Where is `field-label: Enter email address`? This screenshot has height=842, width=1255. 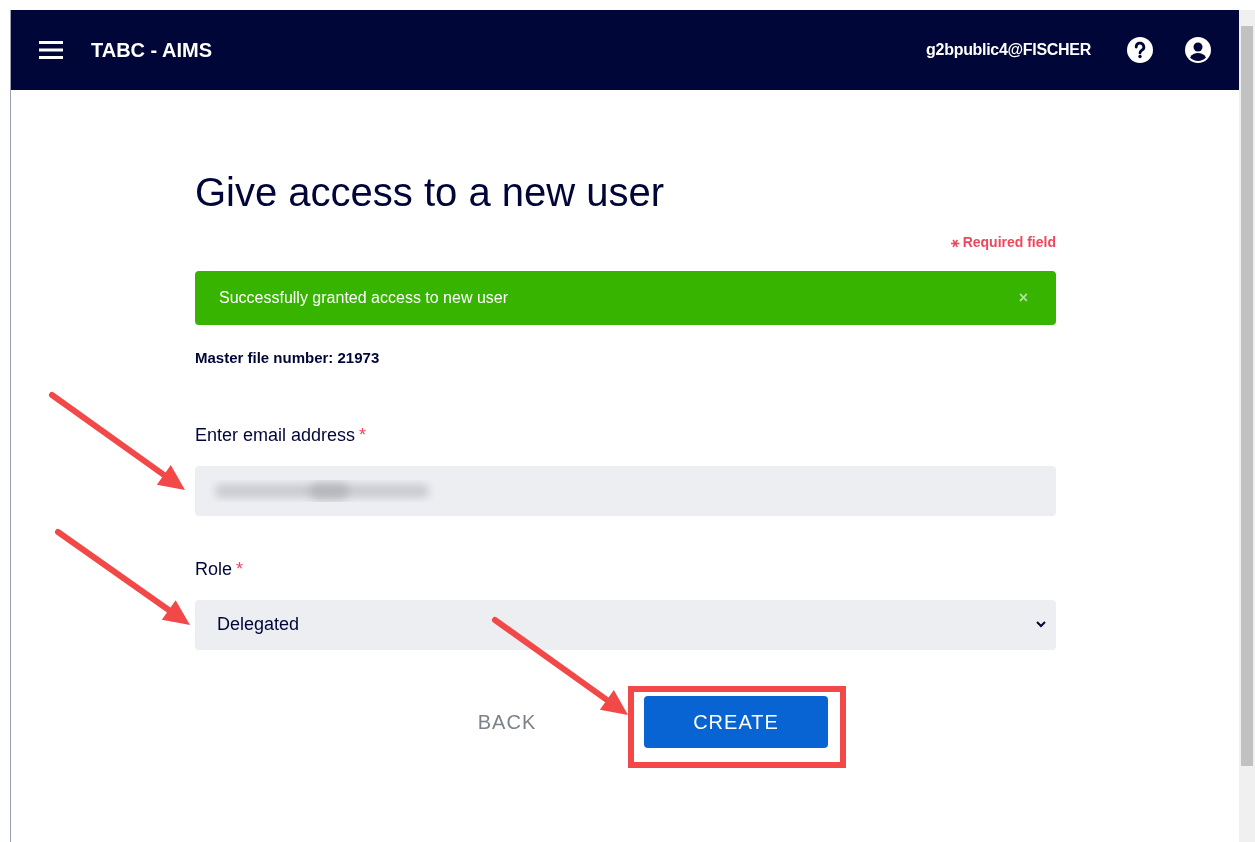
field-label: Enter email address is located at coordinates (275, 435).